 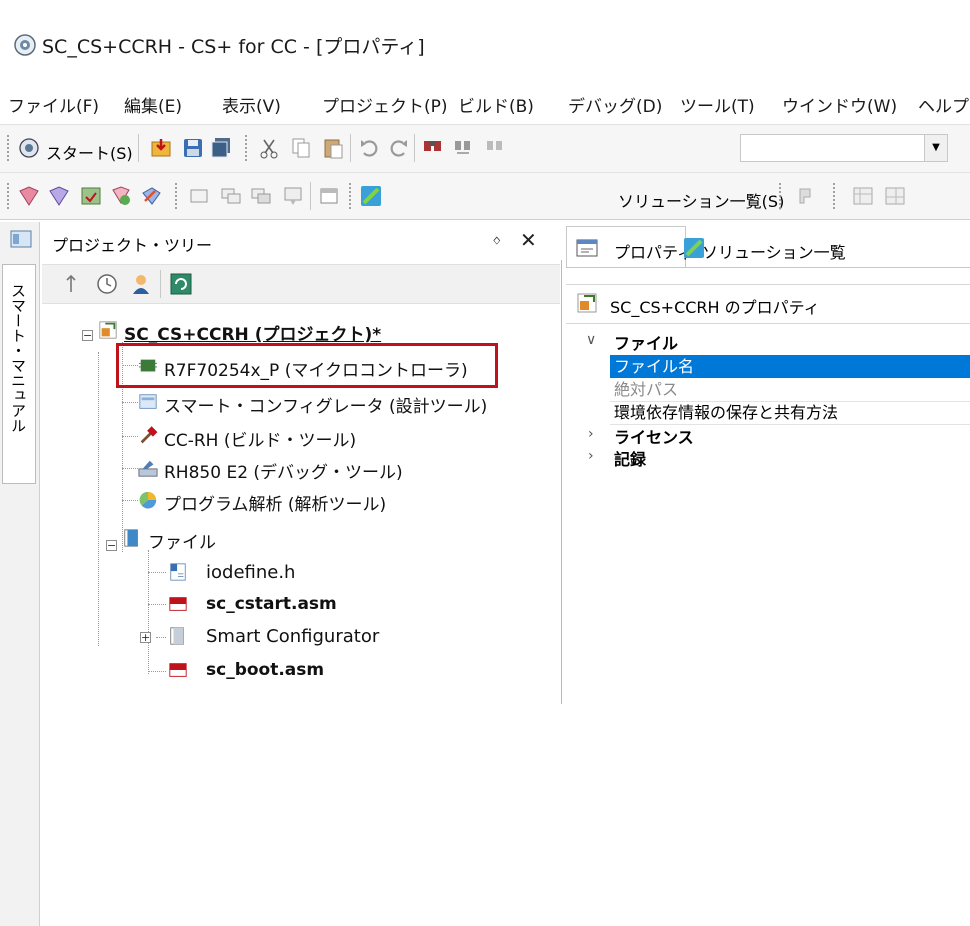 What do you see at coordinates (251, 104) in the screenshot?
I see `menu-view: 表示(V)` at bounding box center [251, 104].